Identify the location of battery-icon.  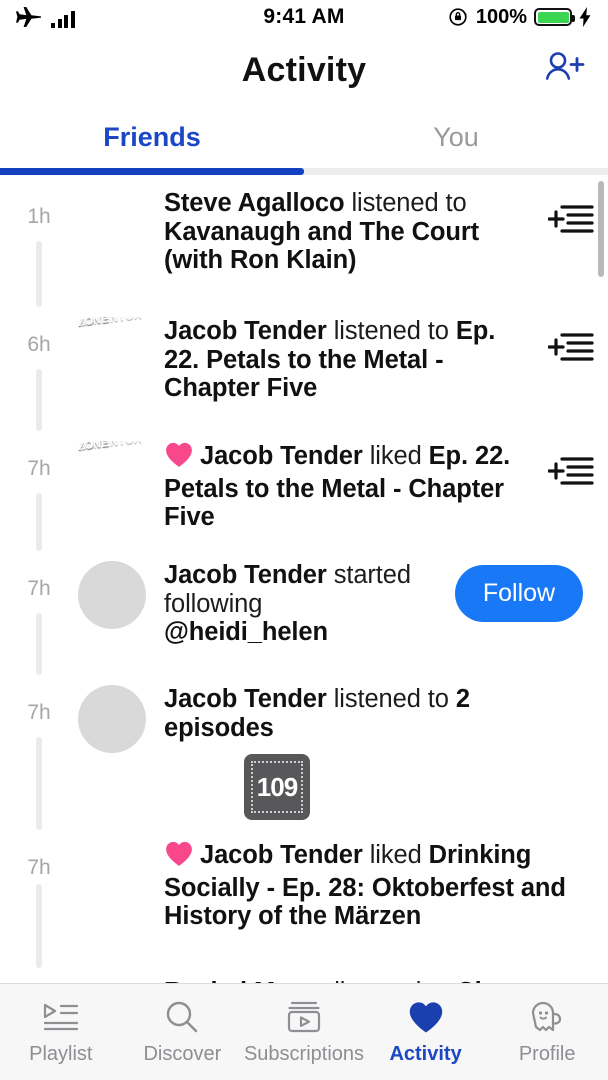
(554, 17).